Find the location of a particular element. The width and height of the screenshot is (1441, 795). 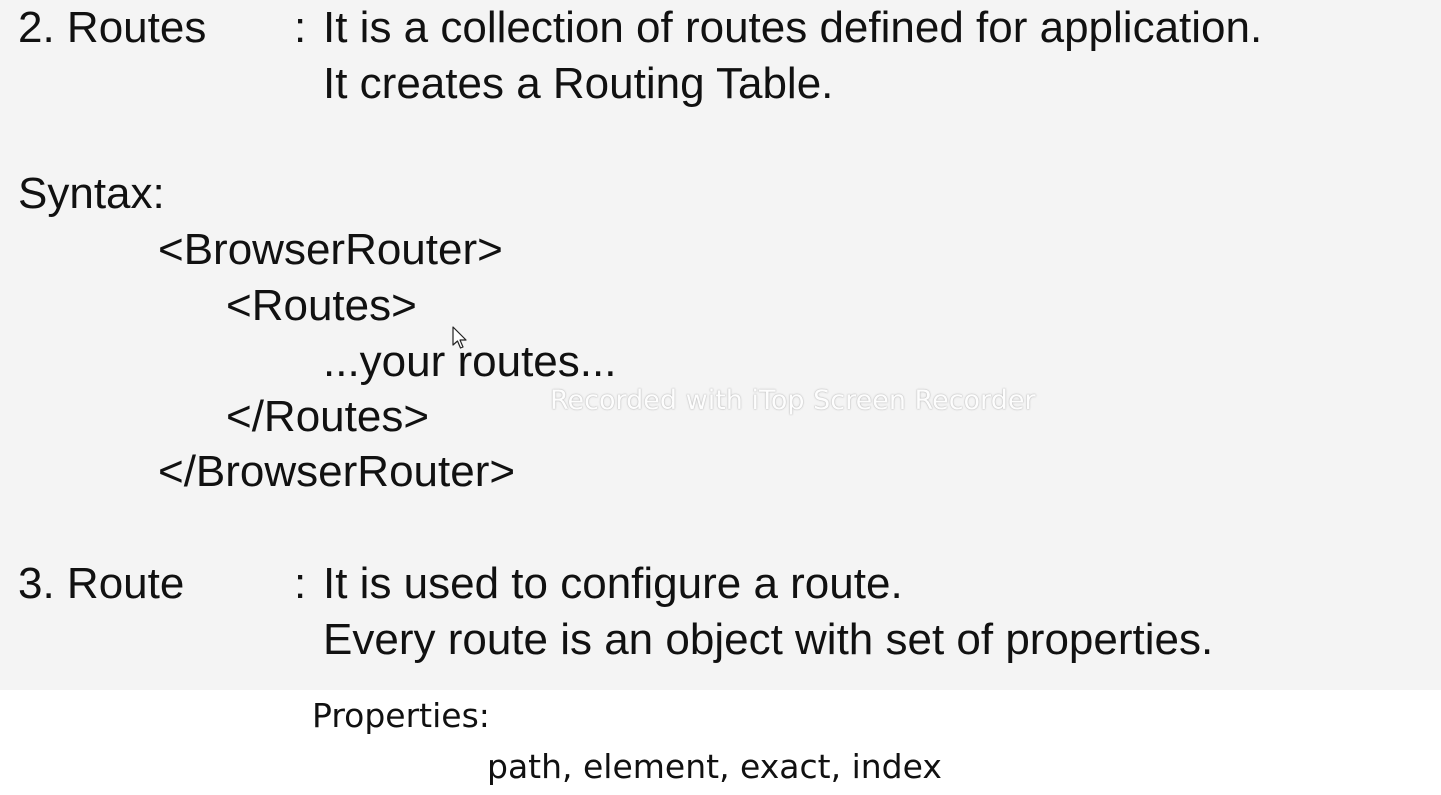

code-line-routes-open: <Routes> is located at coordinates (321, 305).